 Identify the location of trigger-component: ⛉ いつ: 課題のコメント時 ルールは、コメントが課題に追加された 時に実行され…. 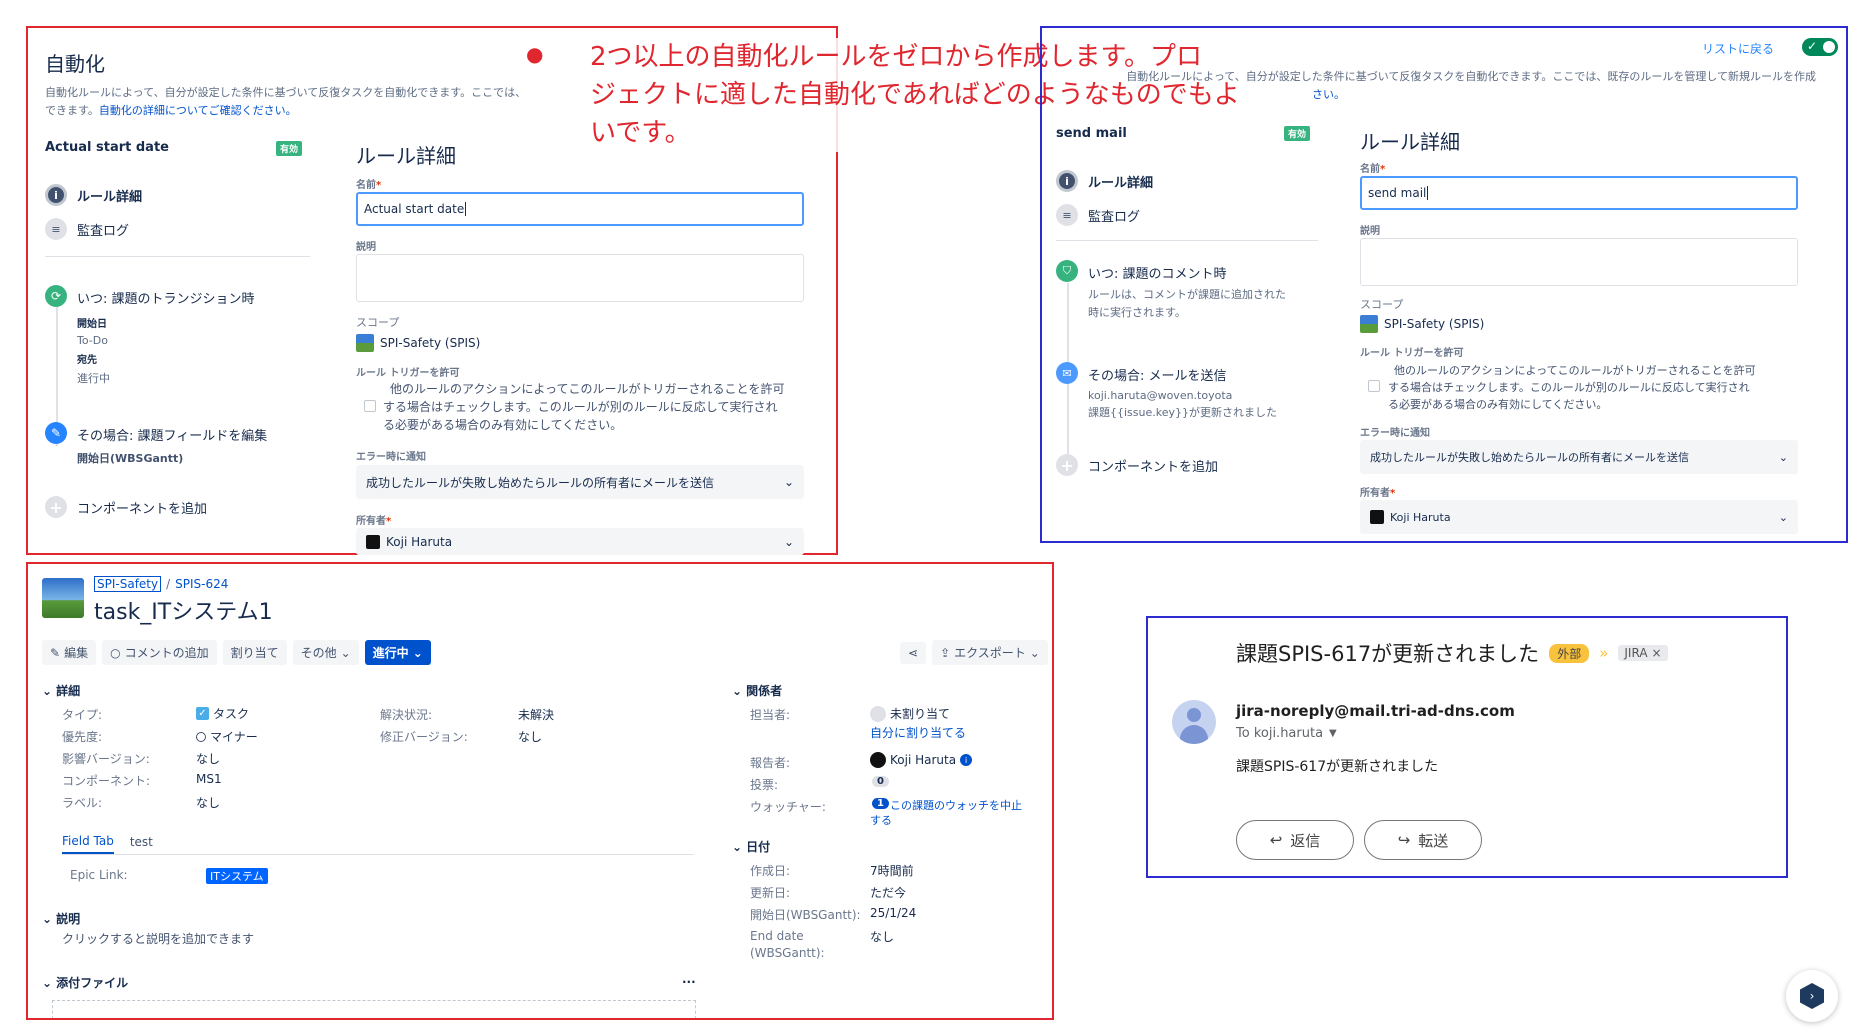
(1171, 290).